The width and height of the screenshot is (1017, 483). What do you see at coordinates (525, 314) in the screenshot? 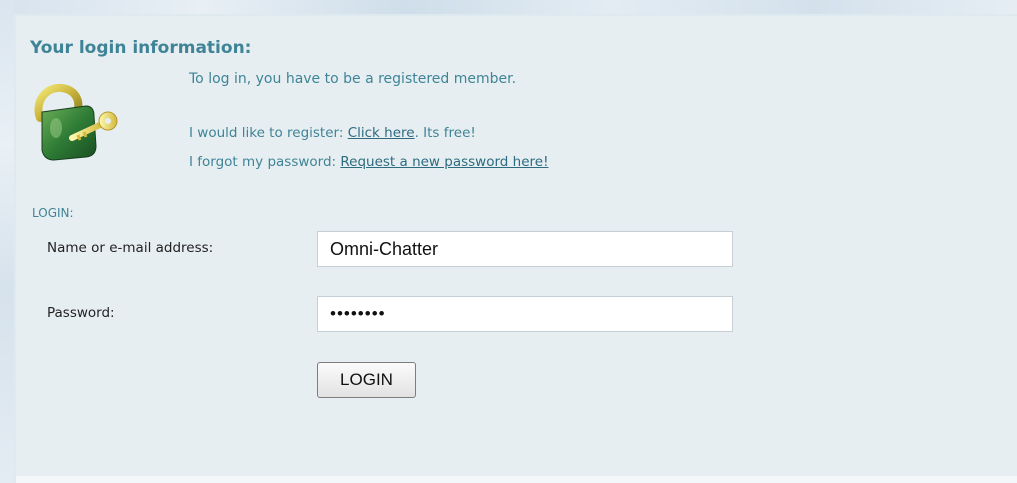
I see `password-input: ••••••••` at bounding box center [525, 314].